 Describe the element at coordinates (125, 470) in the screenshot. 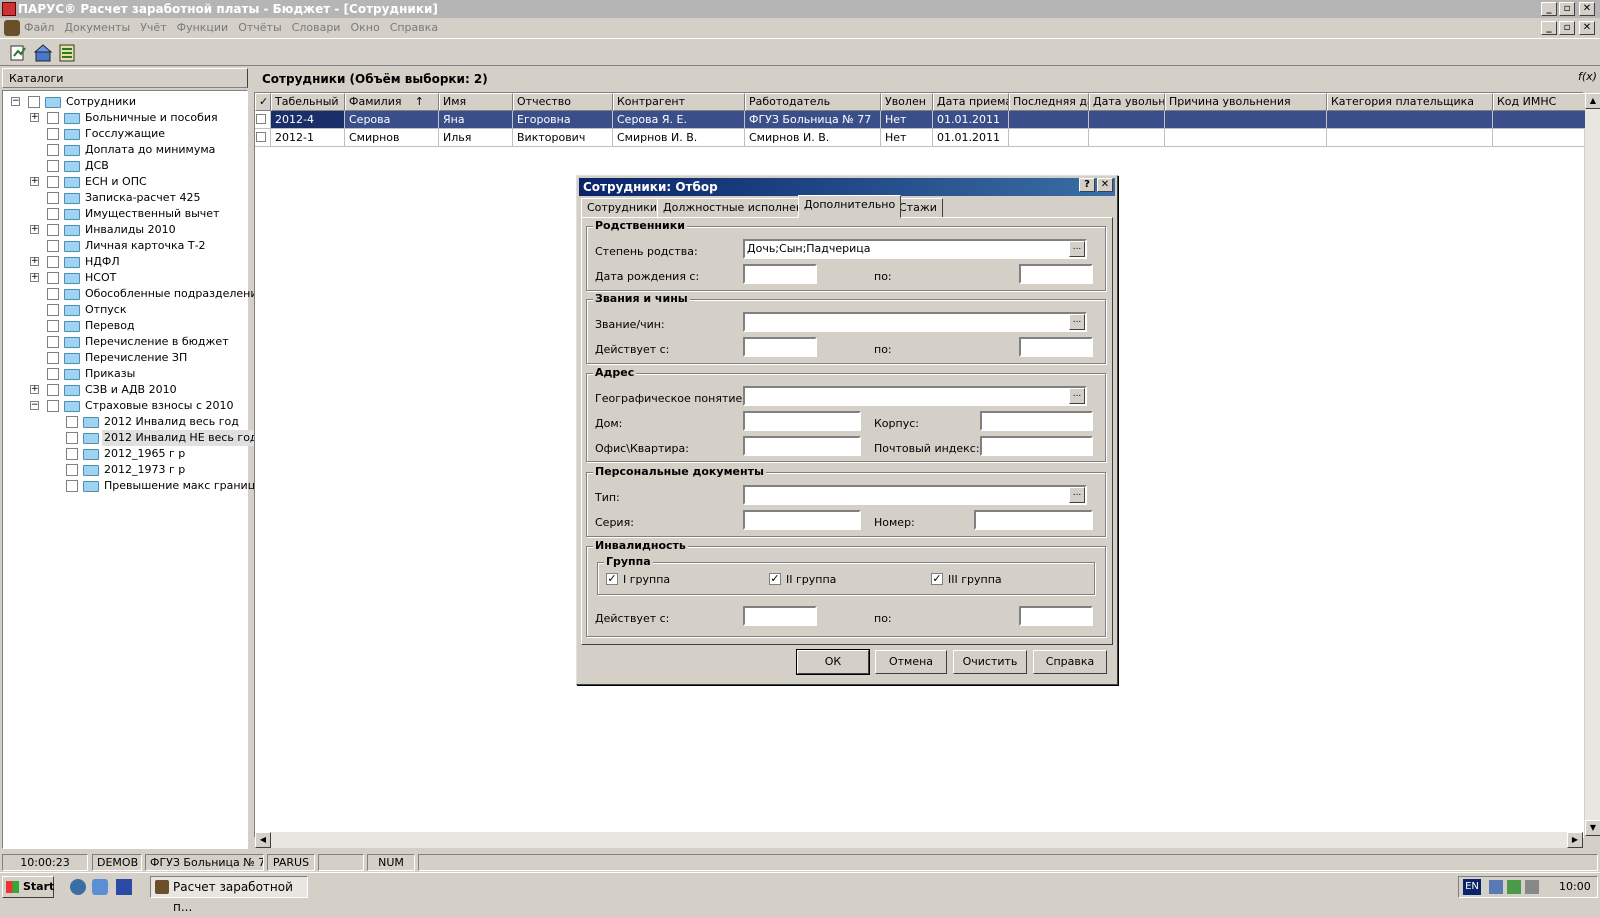

I see `tree-item: 2012_1973 г р` at that location.